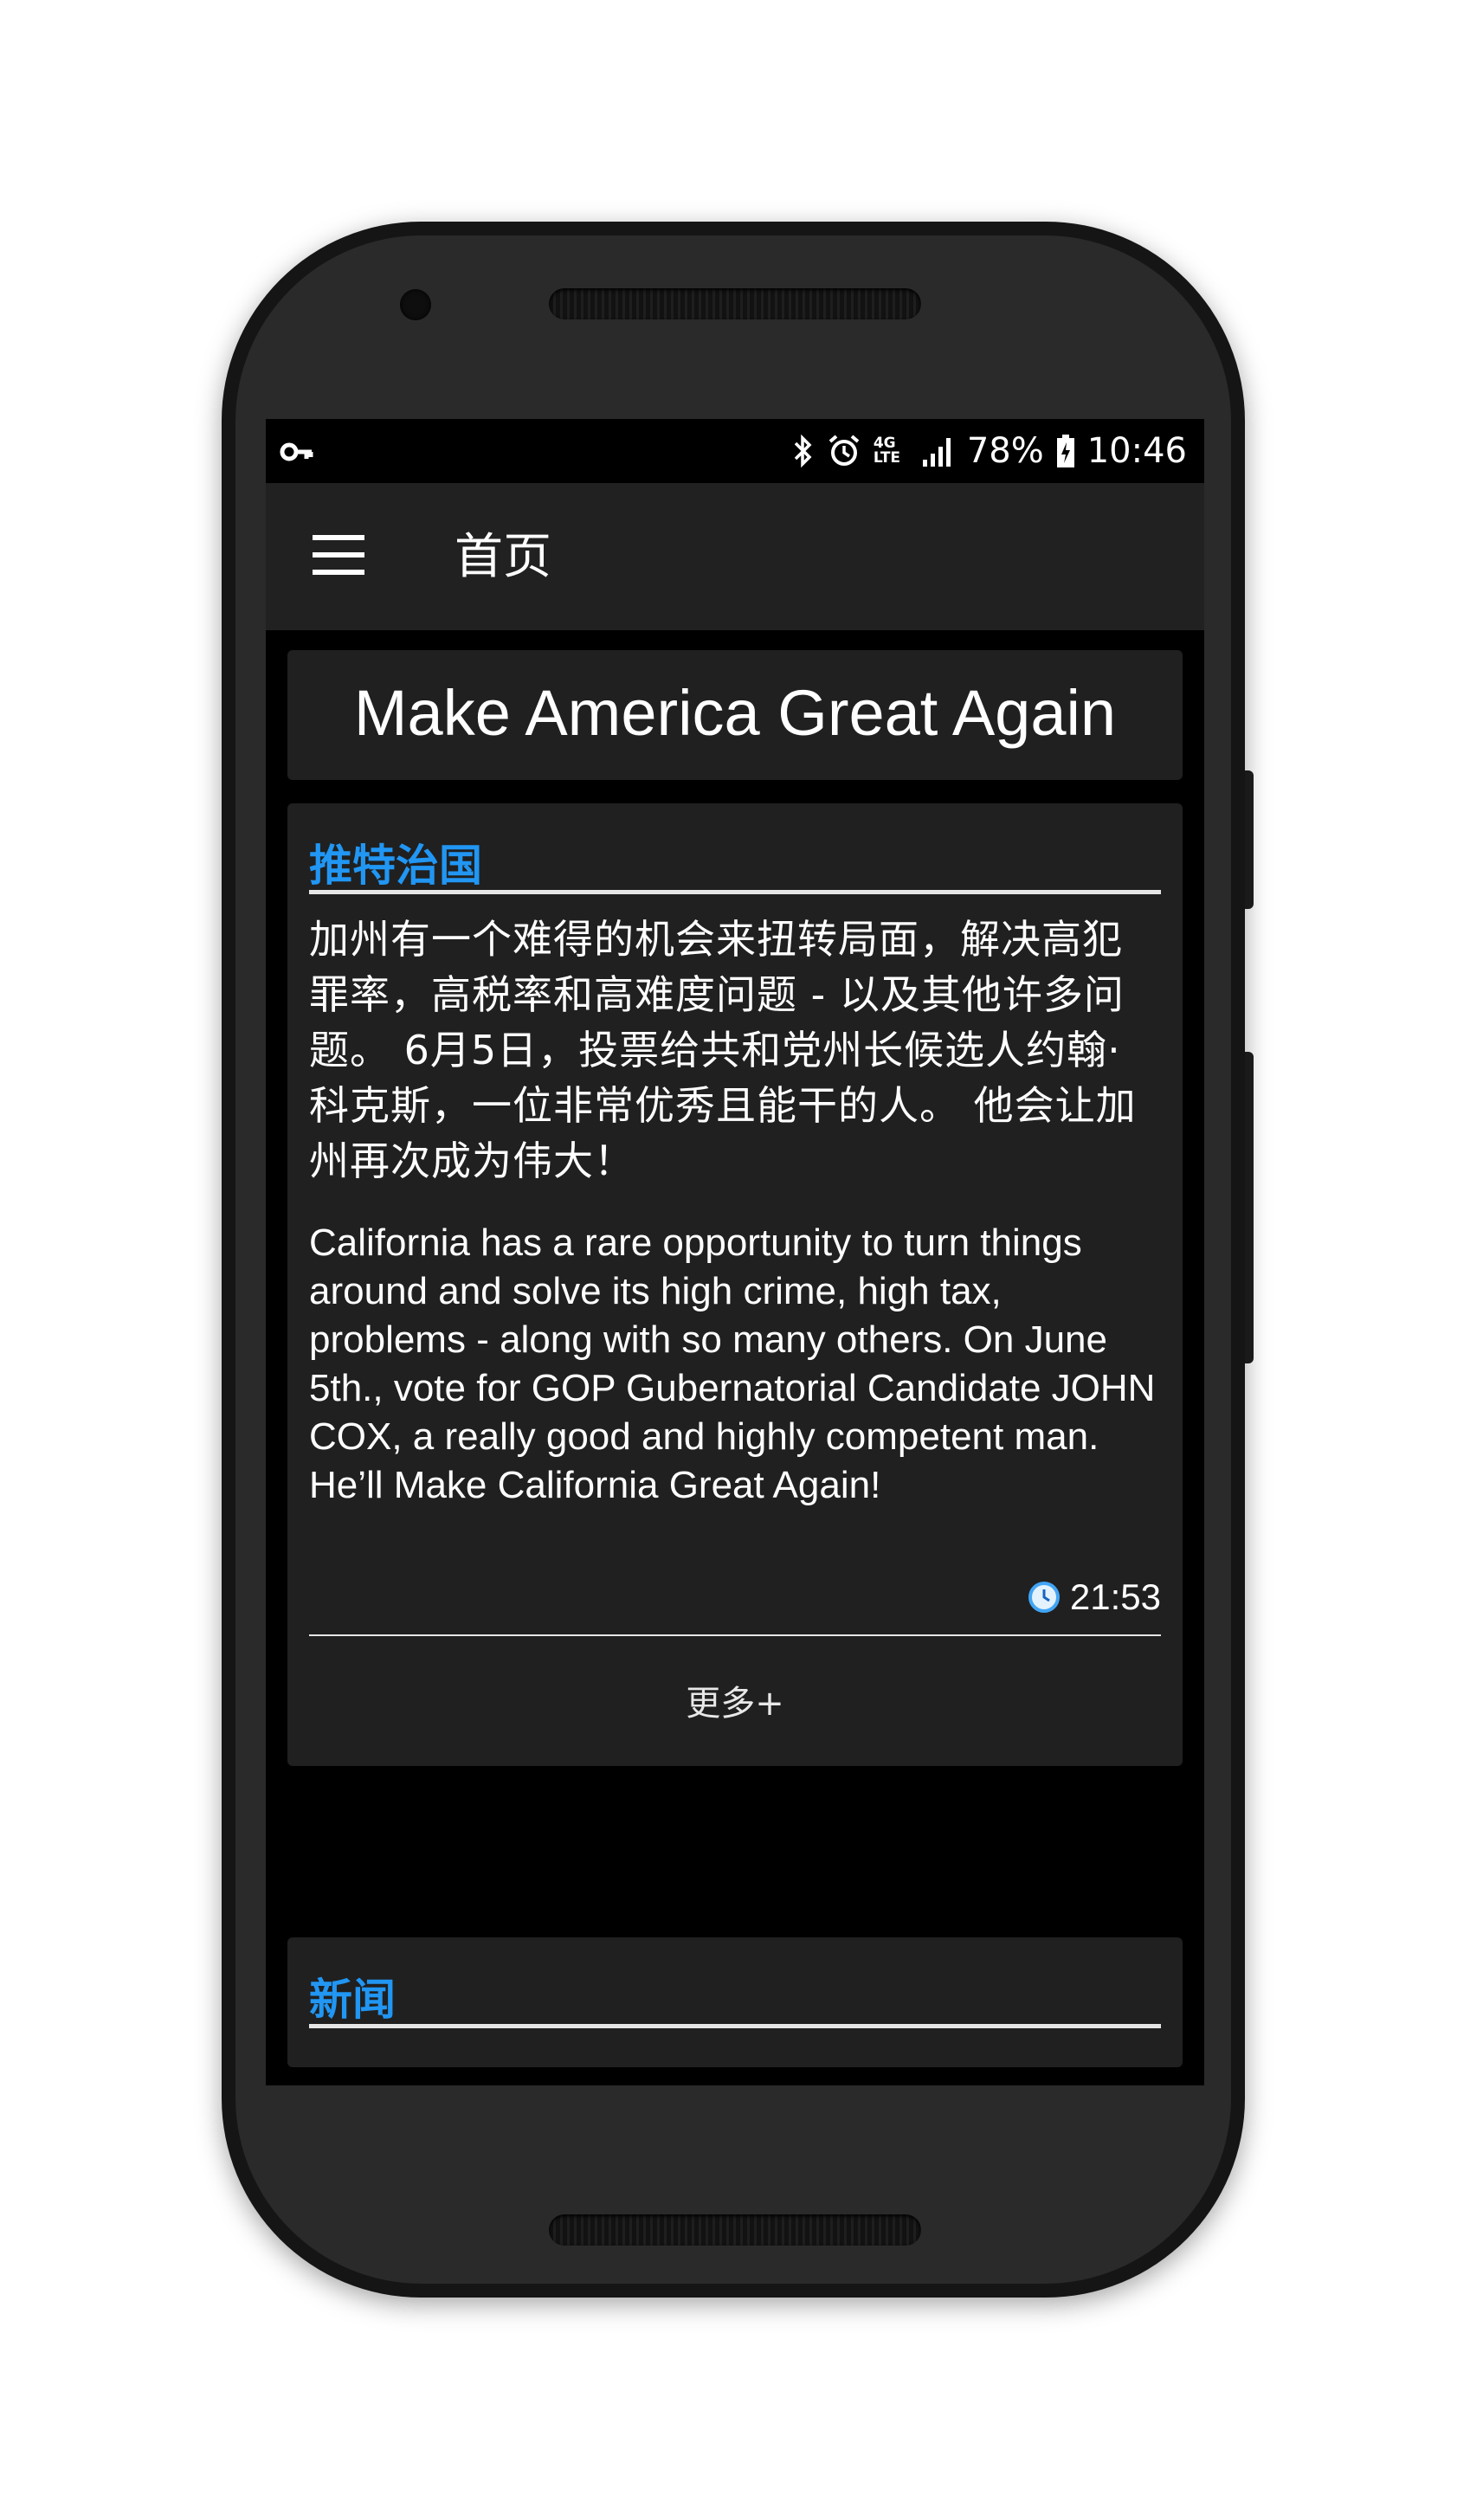 The image size is (1470, 2520). What do you see at coordinates (1005, 451) in the screenshot?
I see `battery-percent: 78%` at bounding box center [1005, 451].